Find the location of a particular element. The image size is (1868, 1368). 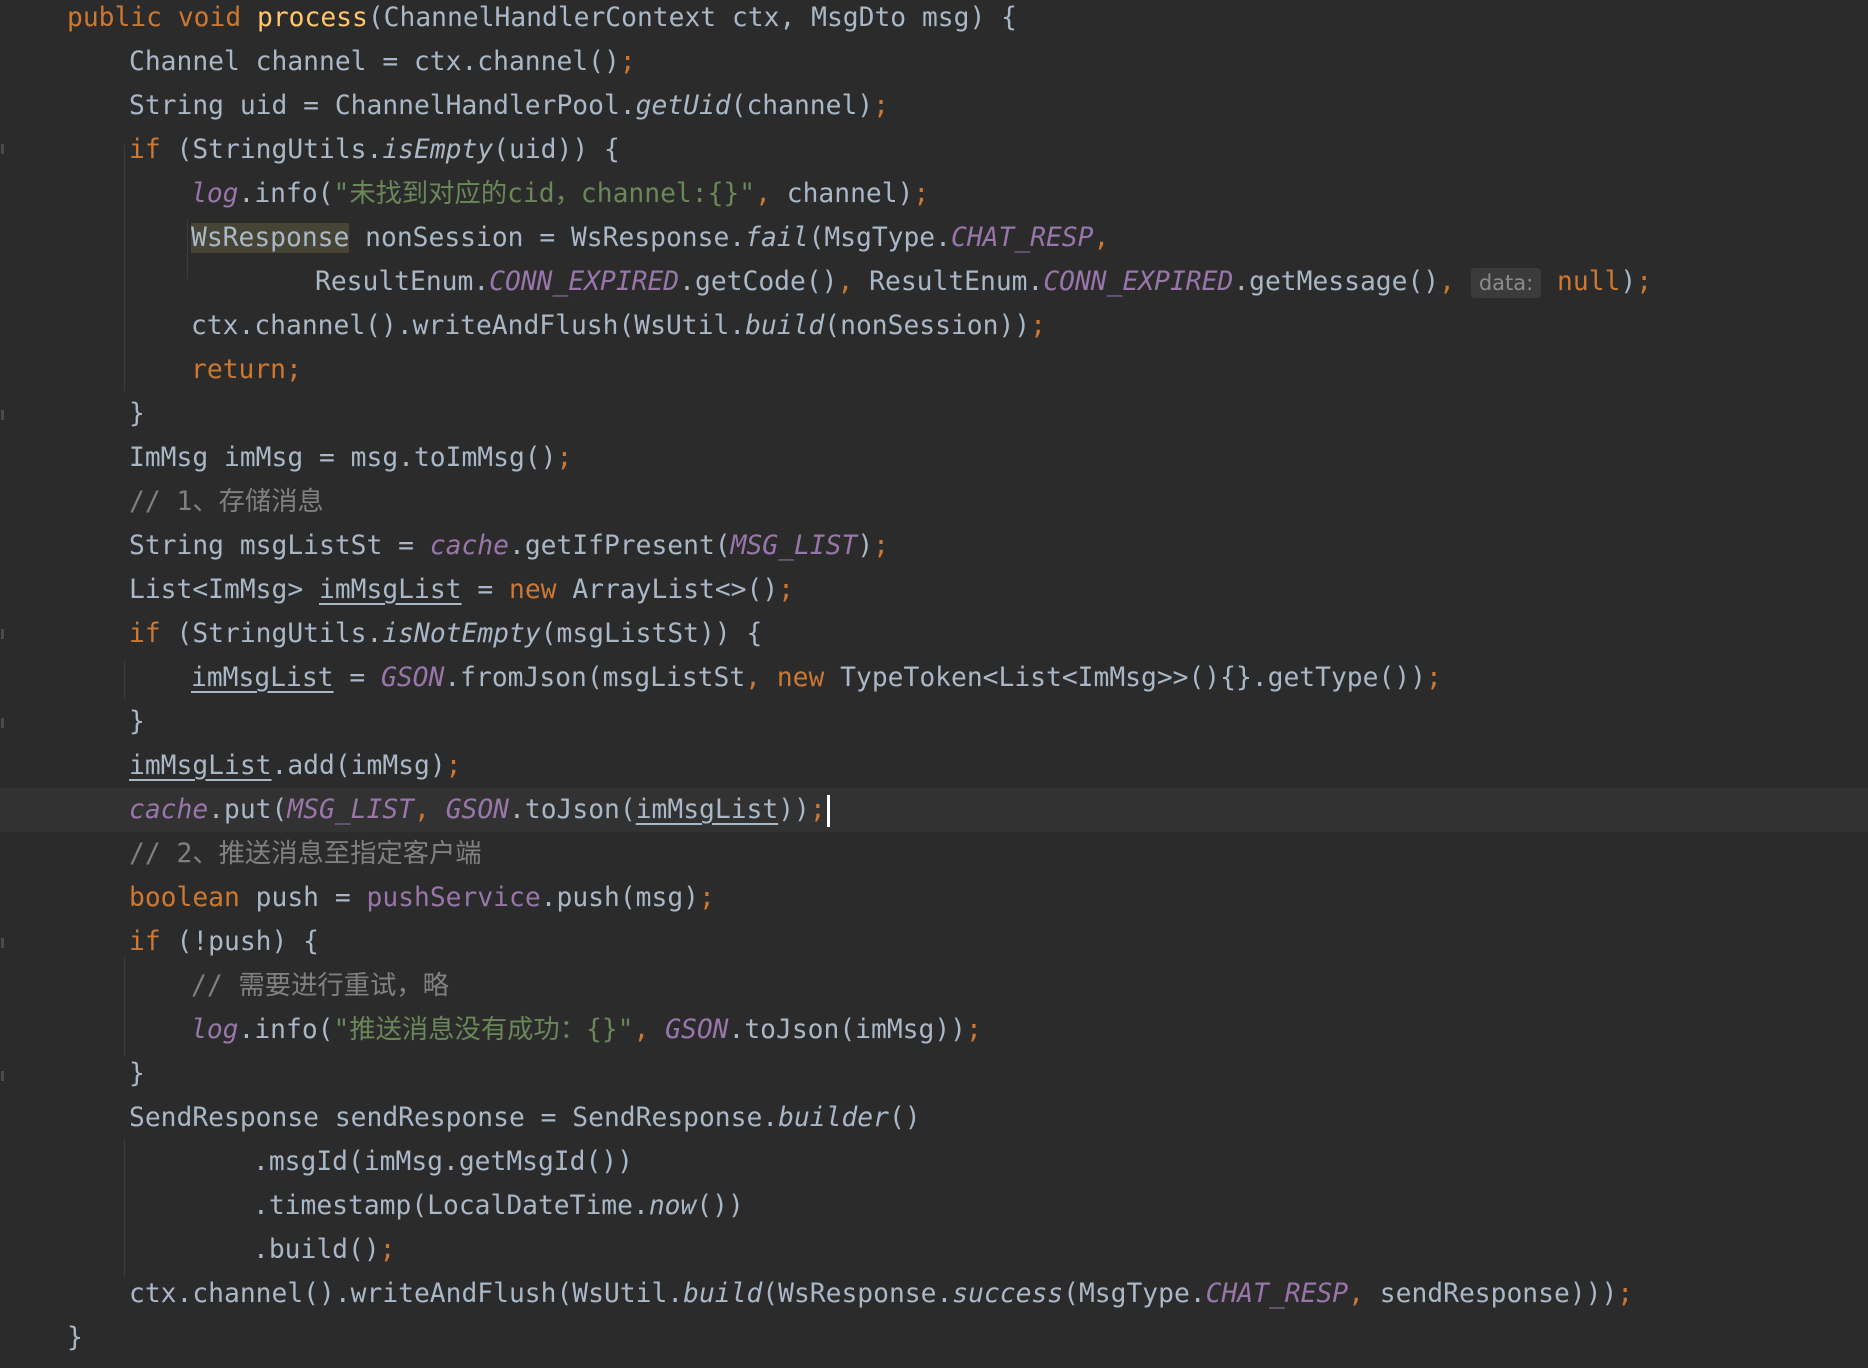

code-line: ImMsg imMsg = msg.toImMsg(); is located at coordinates (934, 458).